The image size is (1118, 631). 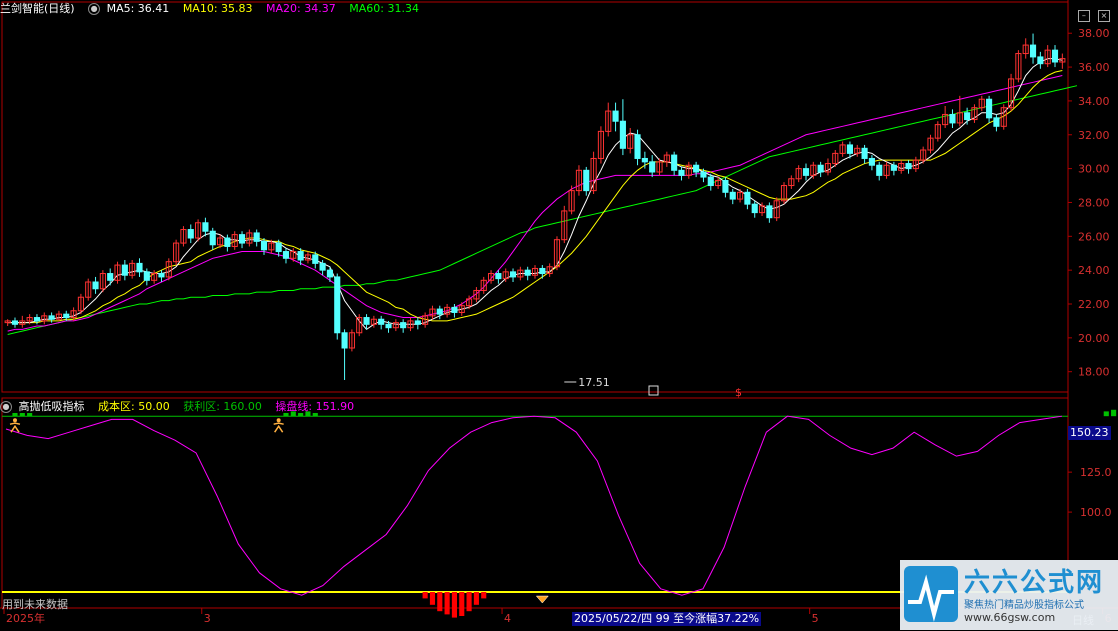 I want to click on price-tick-label: 28.00, so click(x=1094, y=202).